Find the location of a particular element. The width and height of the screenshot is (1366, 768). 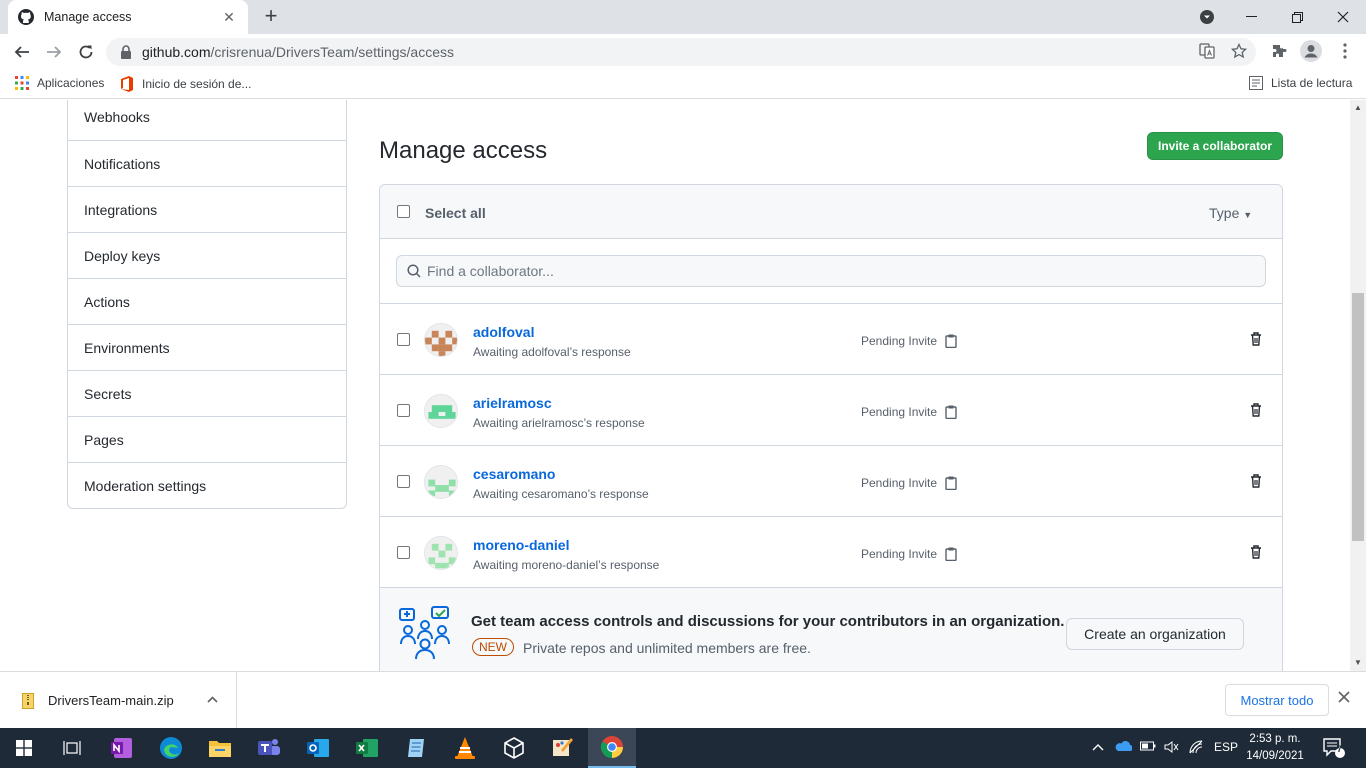

file-explorer-icon is located at coordinates (220, 748).